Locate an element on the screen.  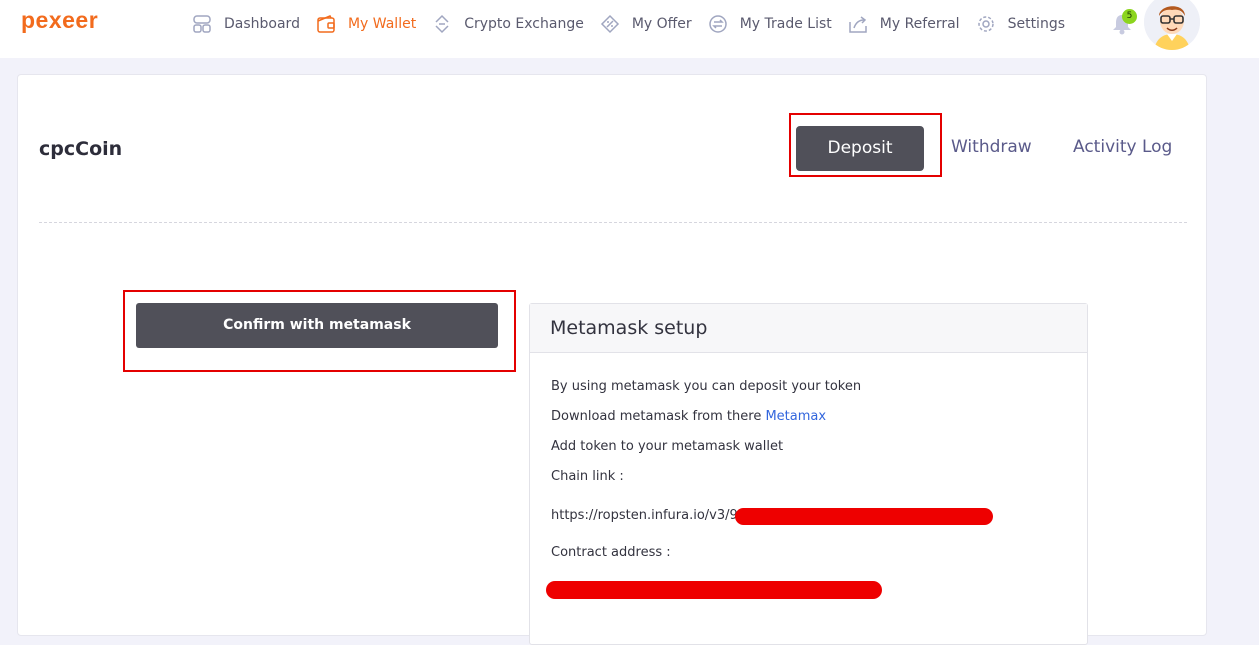
deposit-highlight-box is located at coordinates (865, 145).